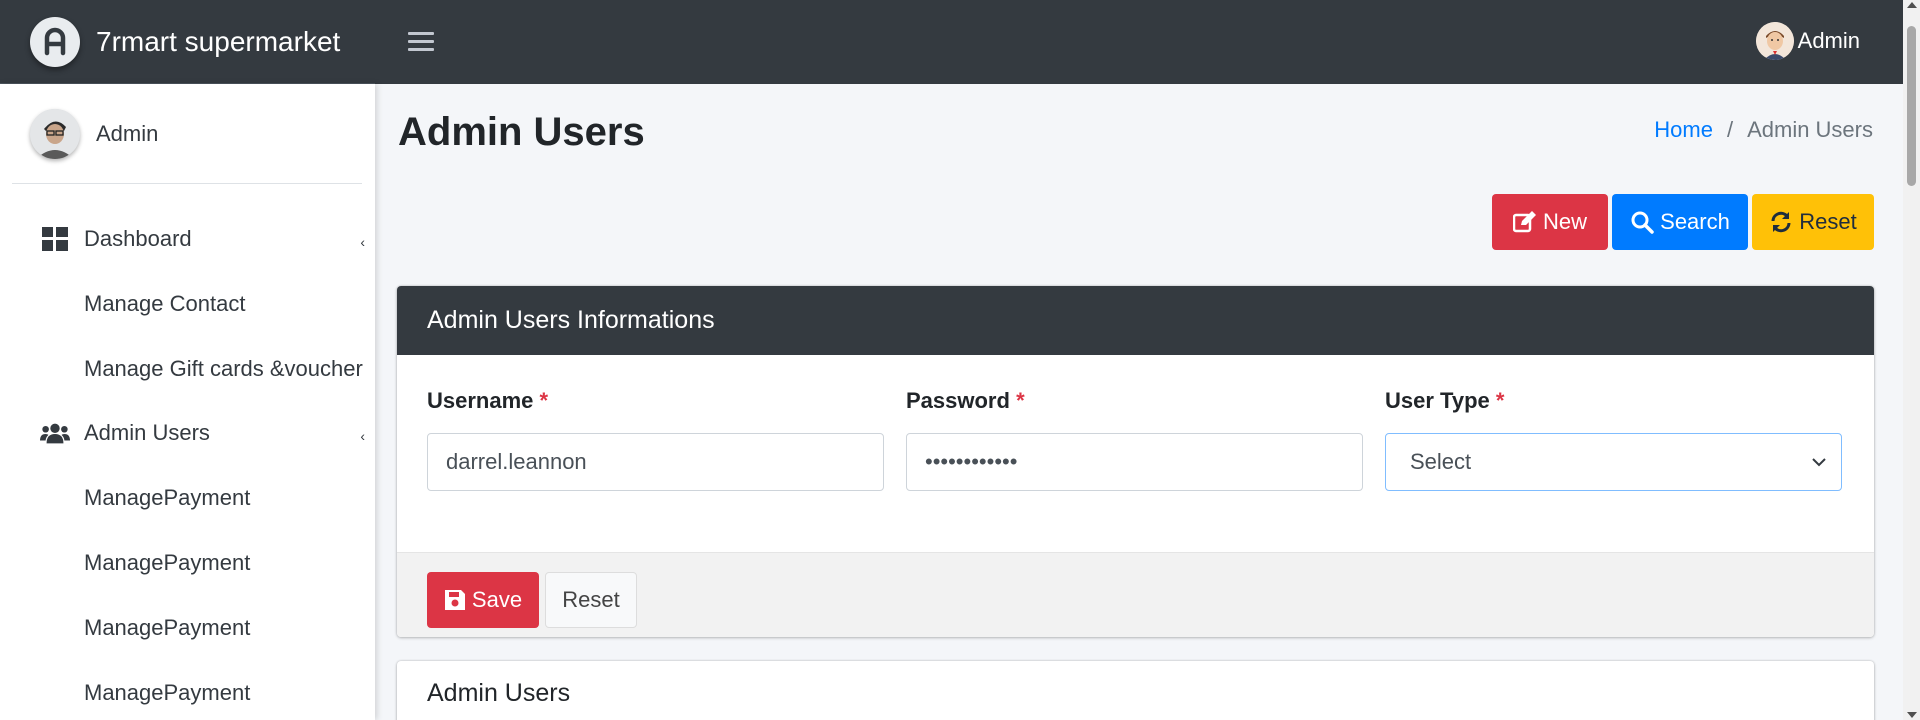 This screenshot has height=720, width=1920. Describe the element at coordinates (1564, 221) in the screenshot. I see `new-button-label: New` at that location.